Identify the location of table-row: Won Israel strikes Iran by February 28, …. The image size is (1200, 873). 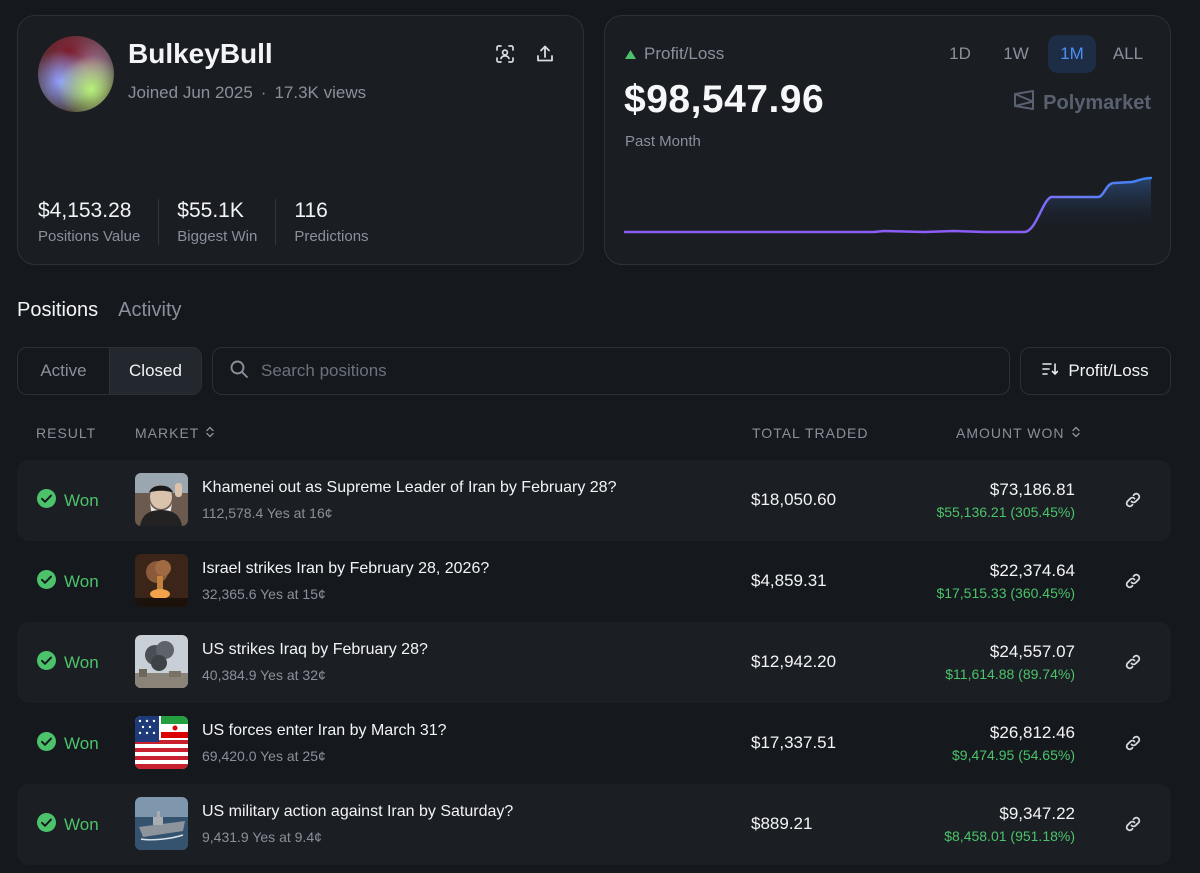
(594, 581).